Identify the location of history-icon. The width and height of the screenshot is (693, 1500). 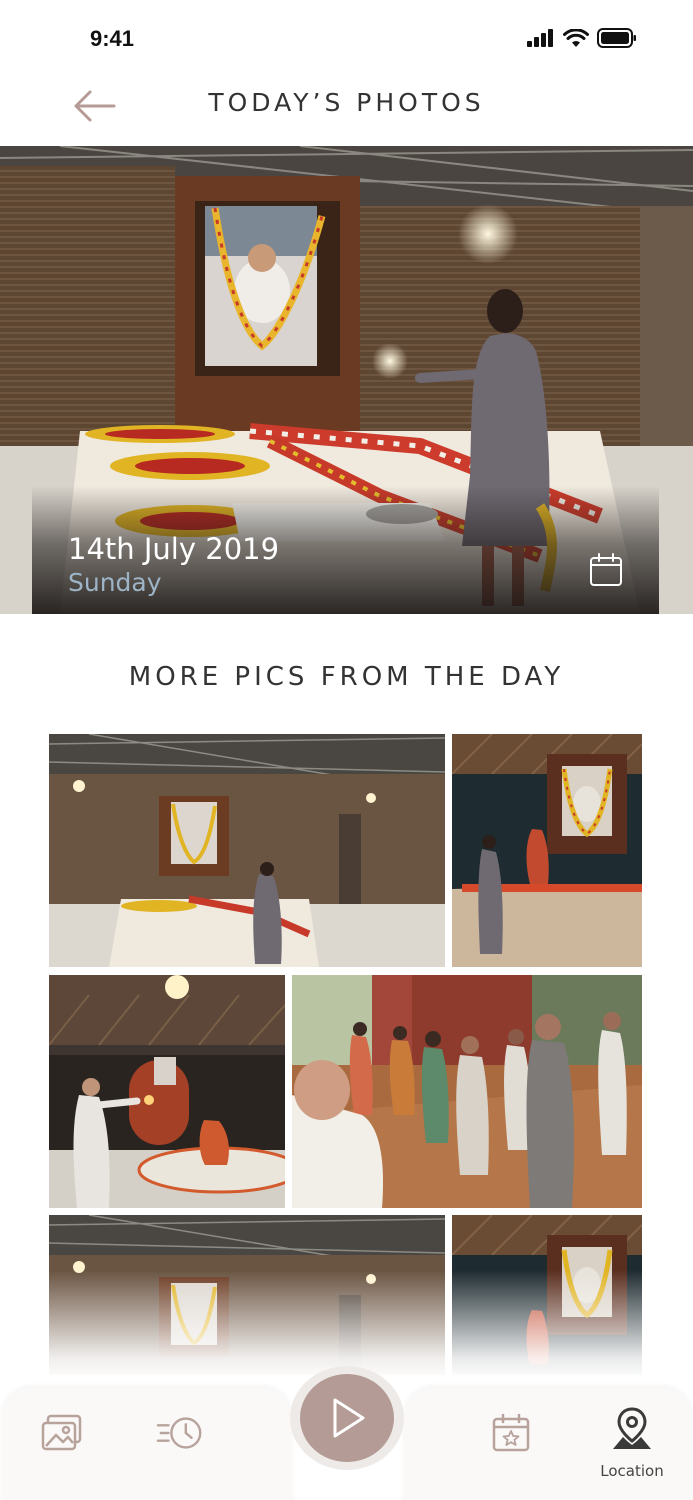
(179, 1433).